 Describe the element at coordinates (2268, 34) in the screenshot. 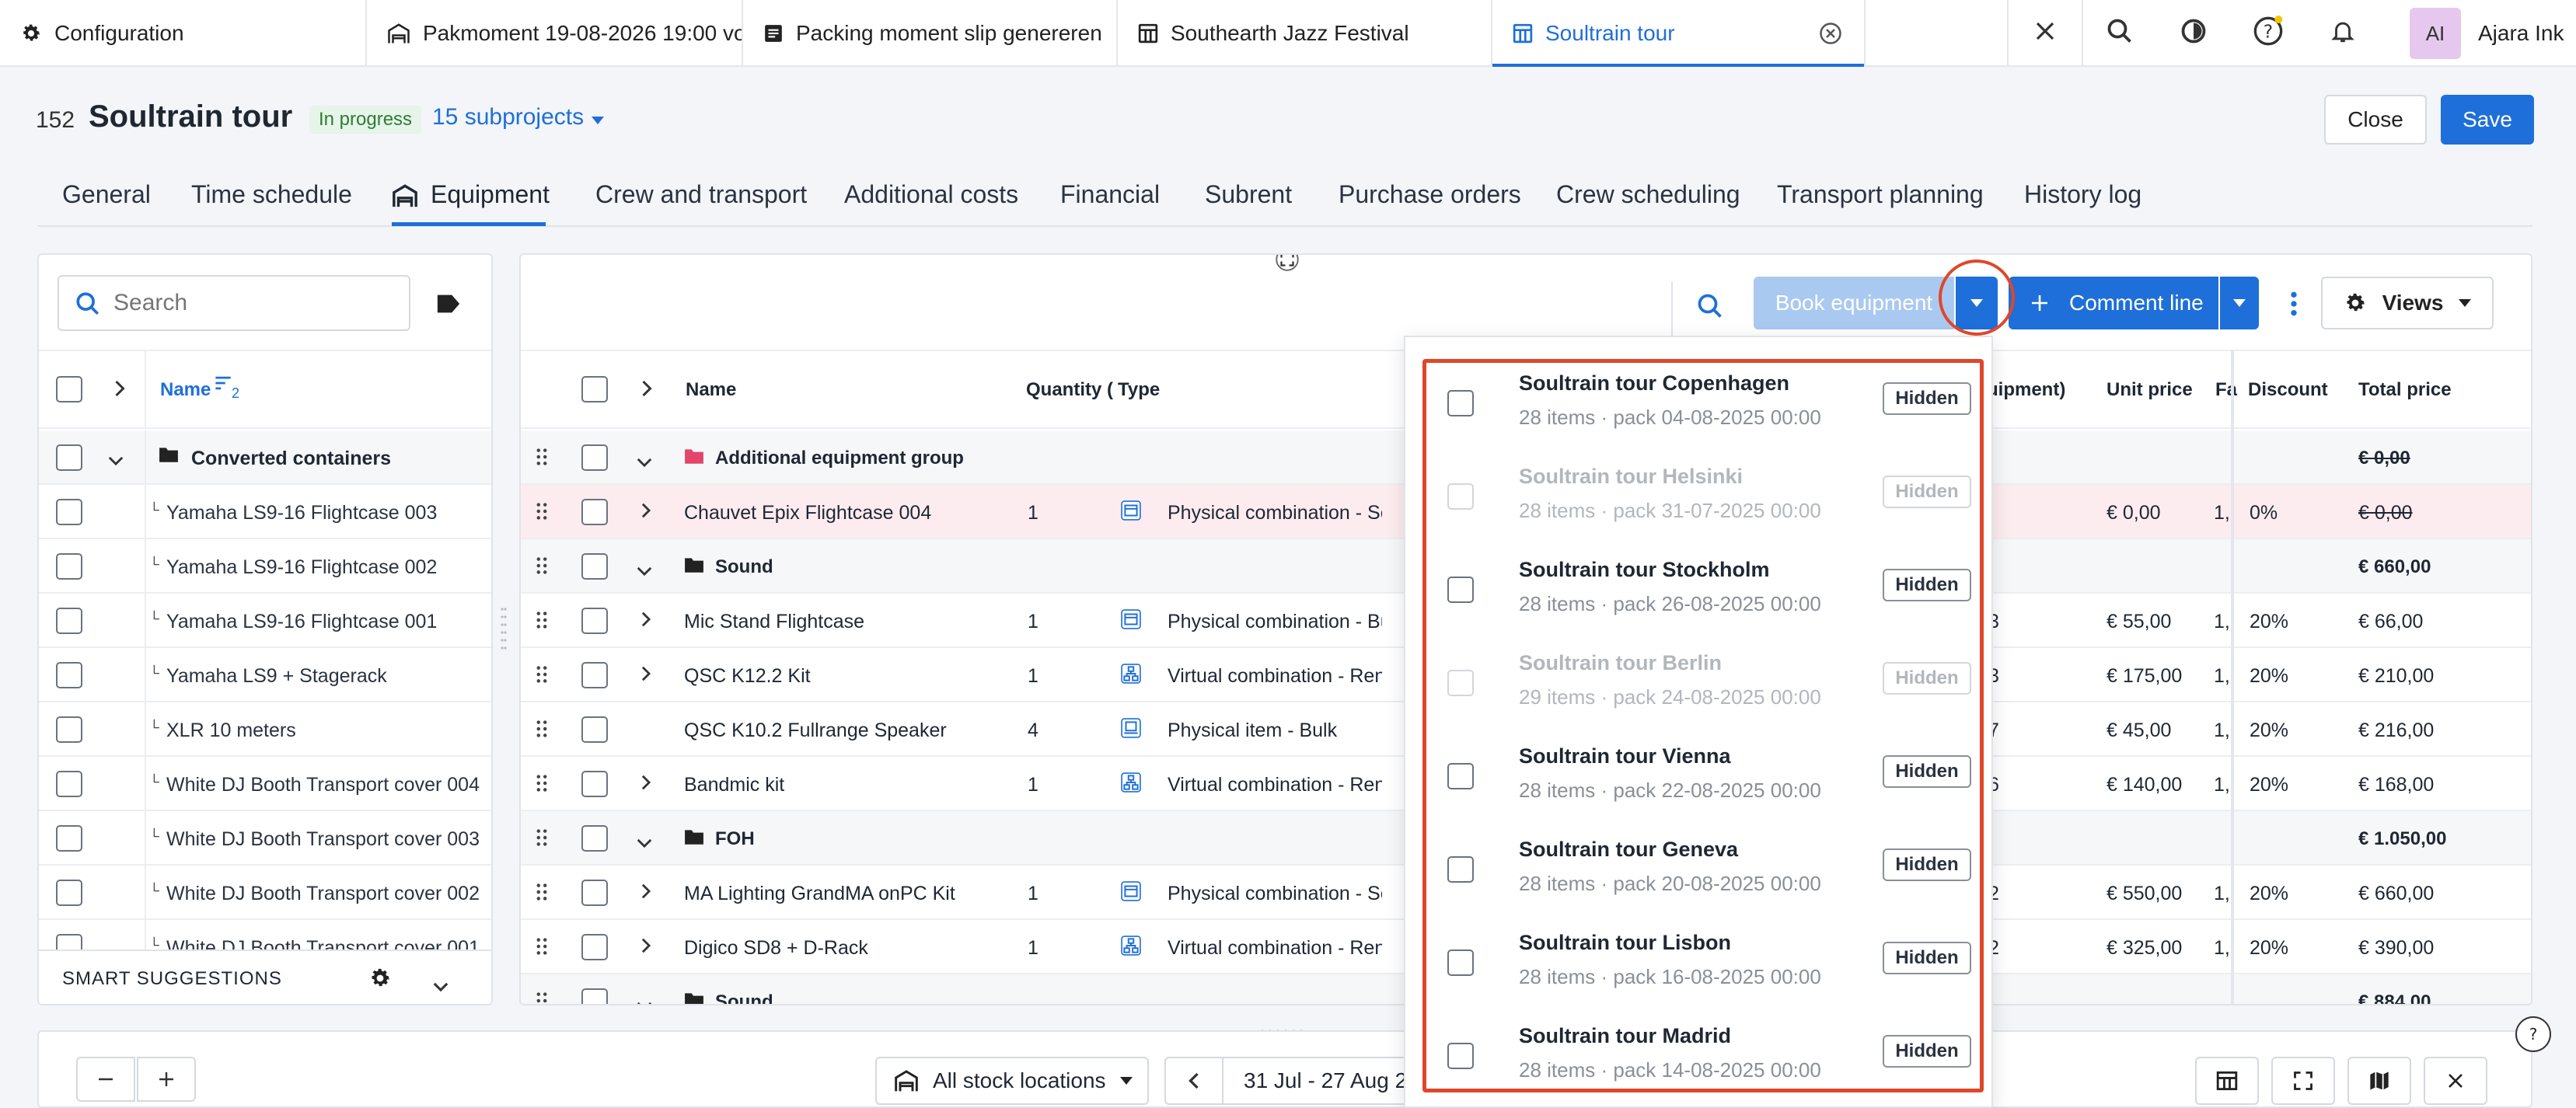

I see `help-button: ?` at that location.